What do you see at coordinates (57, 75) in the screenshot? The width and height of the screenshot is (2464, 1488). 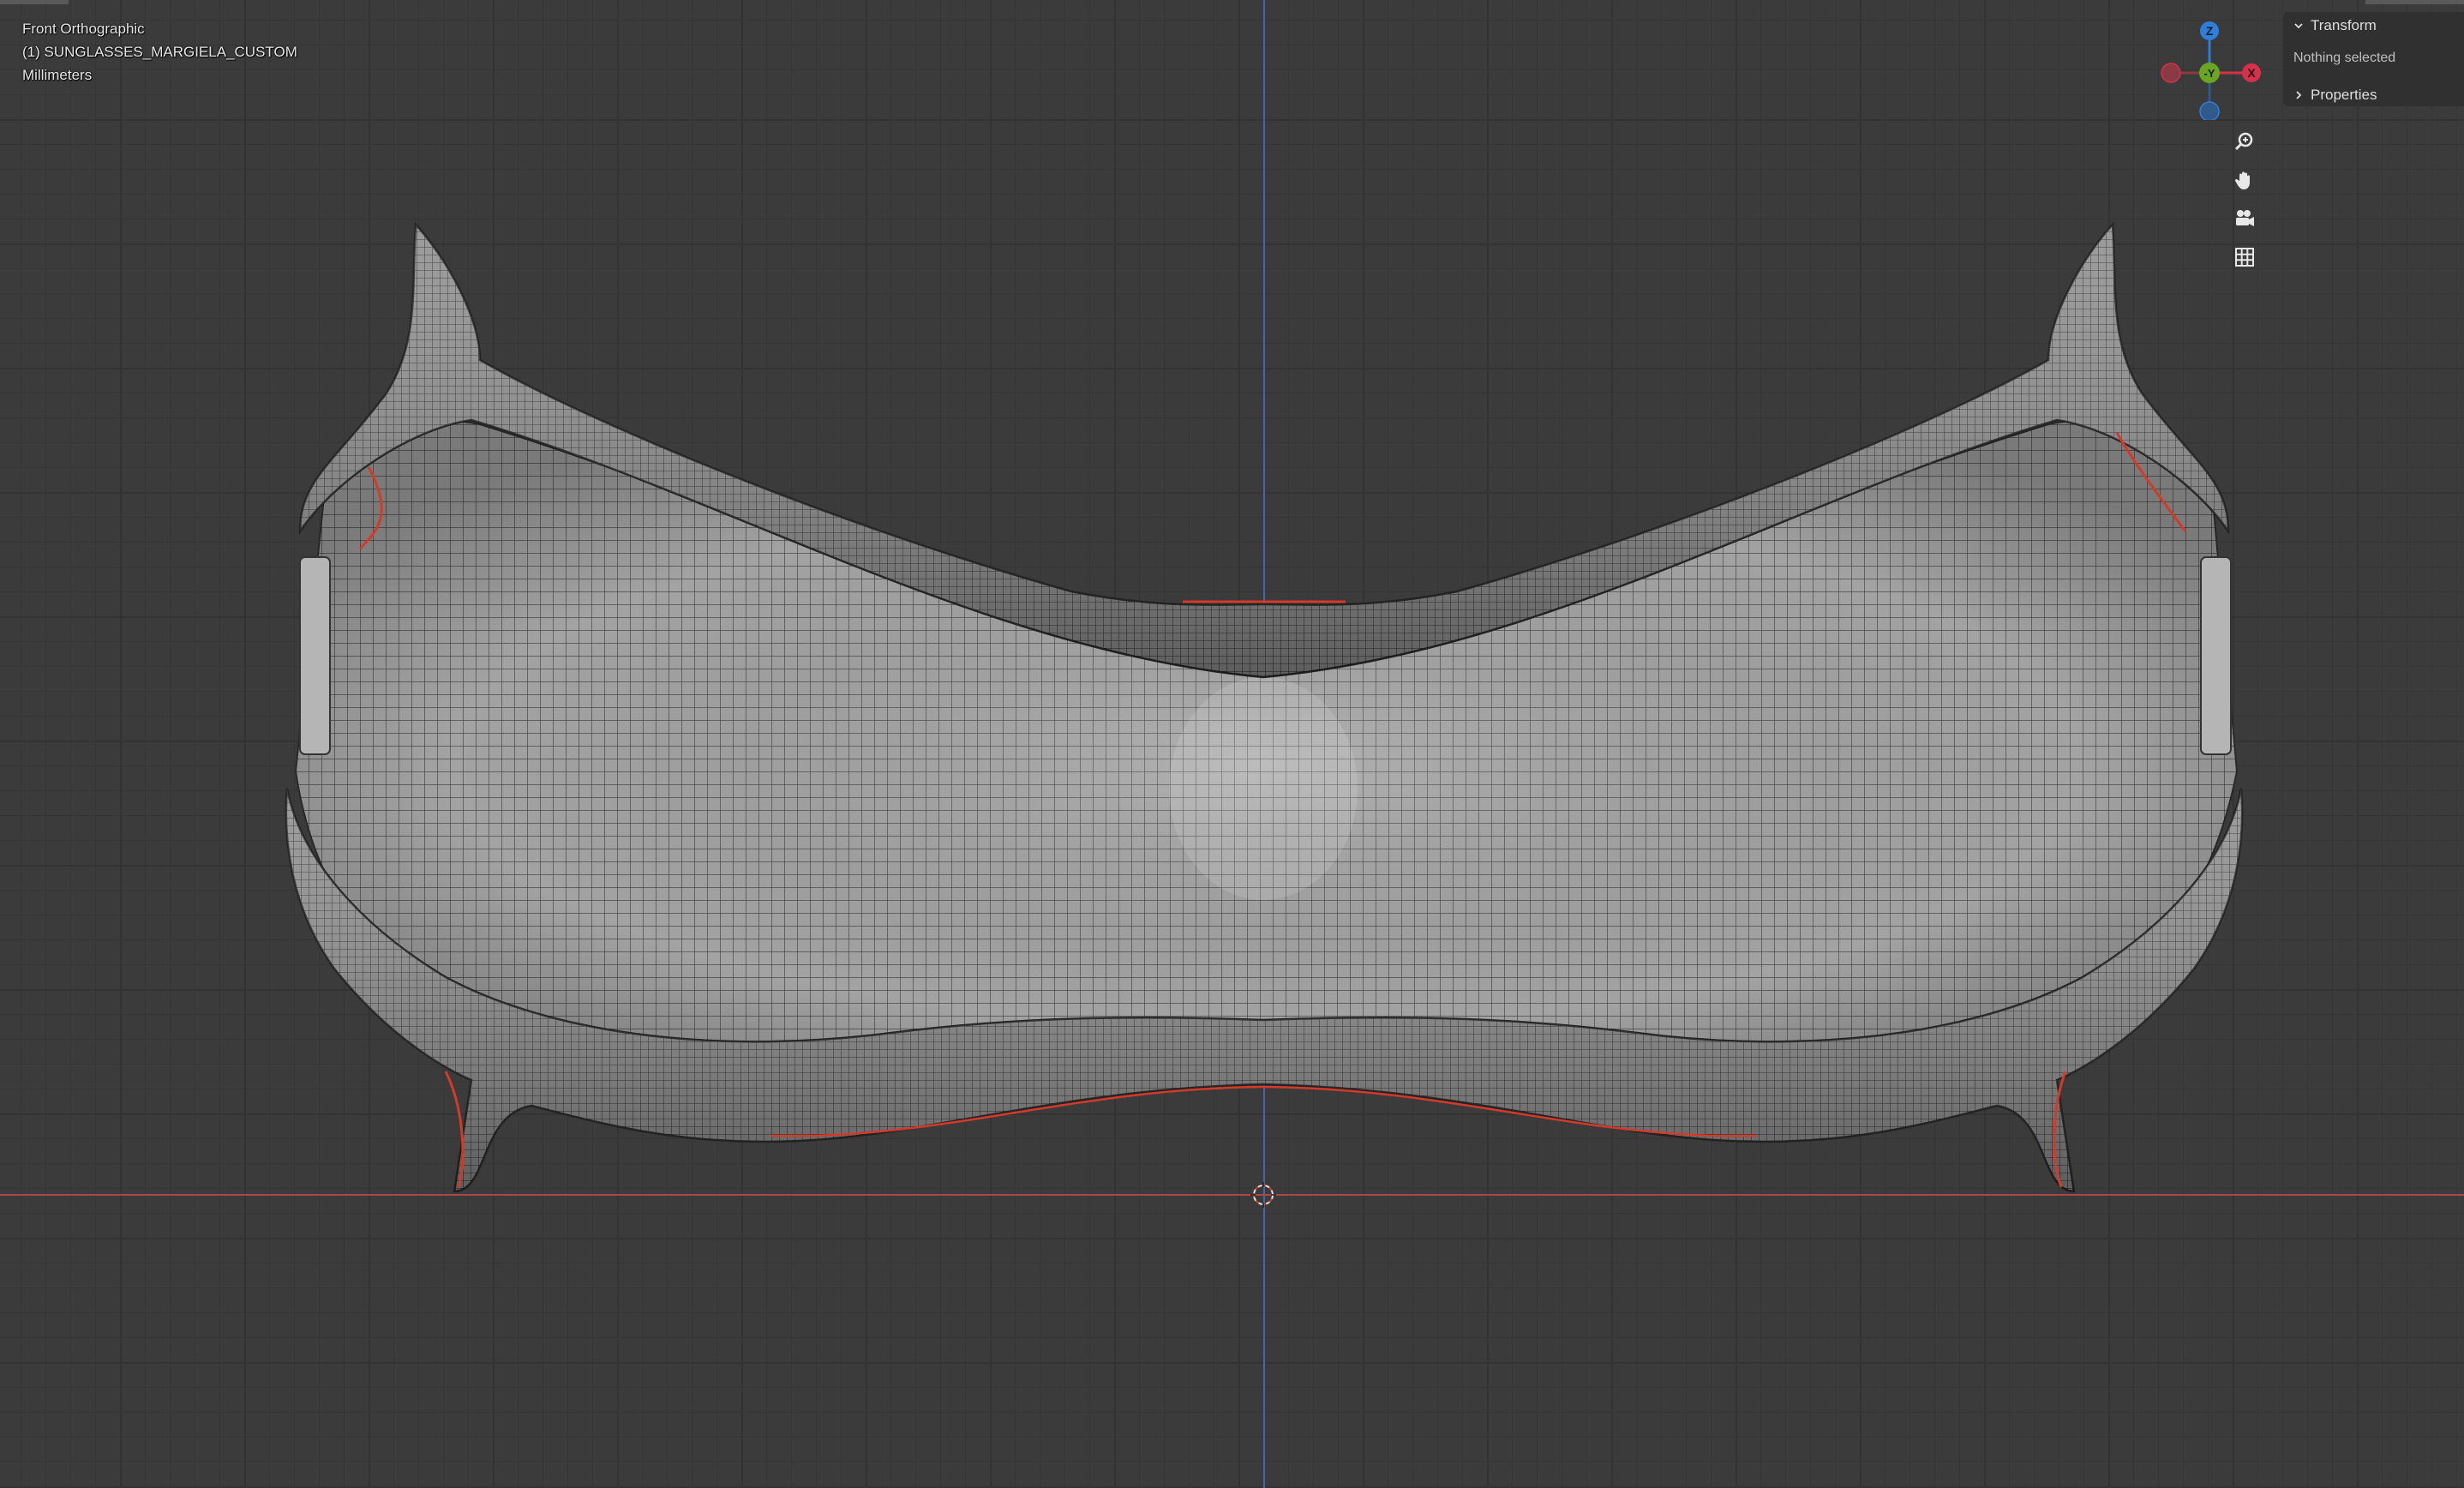 I see `units-label: Millimeters` at bounding box center [57, 75].